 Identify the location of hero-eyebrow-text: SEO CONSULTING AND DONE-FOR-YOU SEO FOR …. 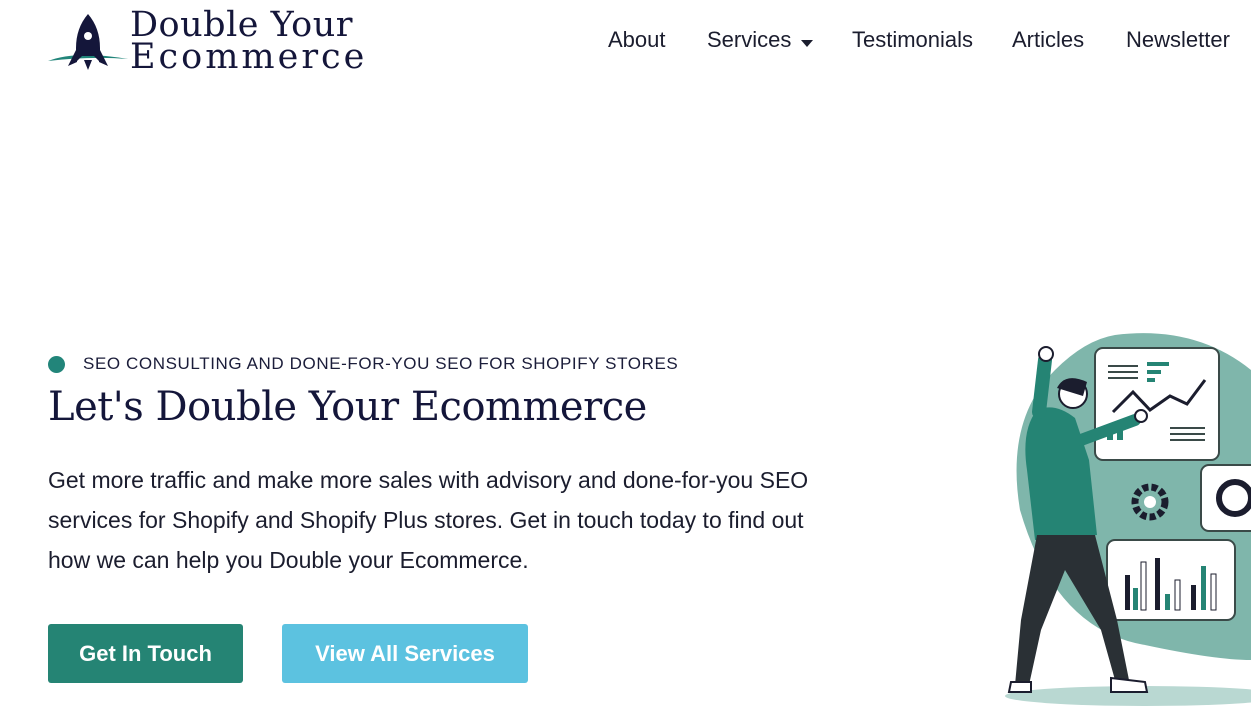
(381, 363).